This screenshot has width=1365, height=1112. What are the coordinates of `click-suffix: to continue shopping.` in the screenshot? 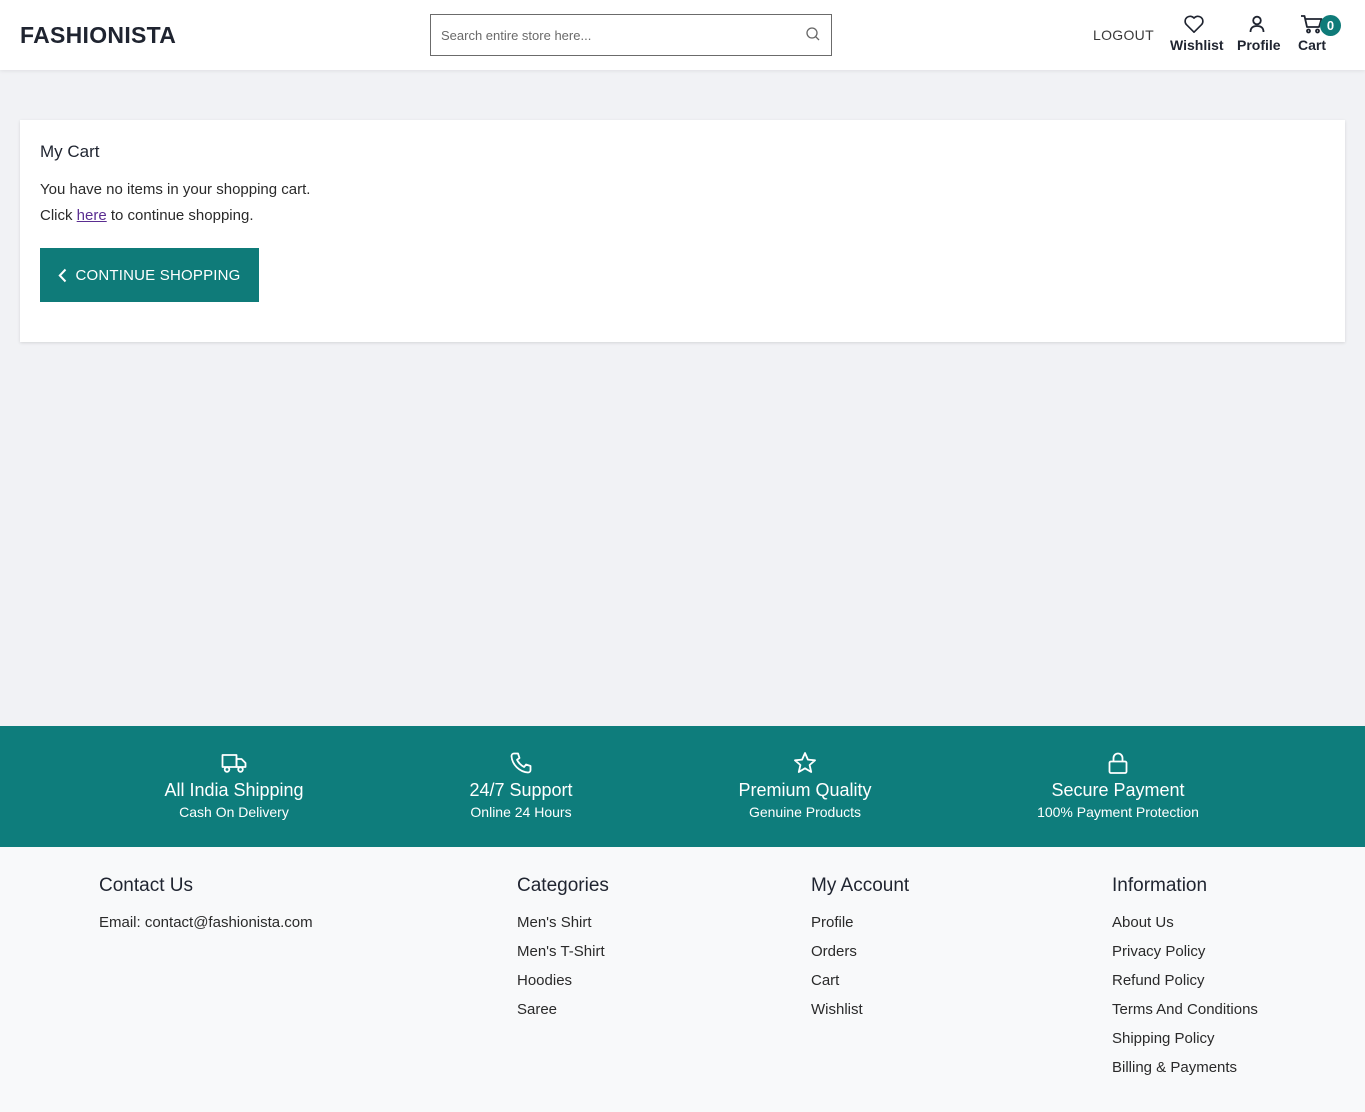 It's located at (182, 215).